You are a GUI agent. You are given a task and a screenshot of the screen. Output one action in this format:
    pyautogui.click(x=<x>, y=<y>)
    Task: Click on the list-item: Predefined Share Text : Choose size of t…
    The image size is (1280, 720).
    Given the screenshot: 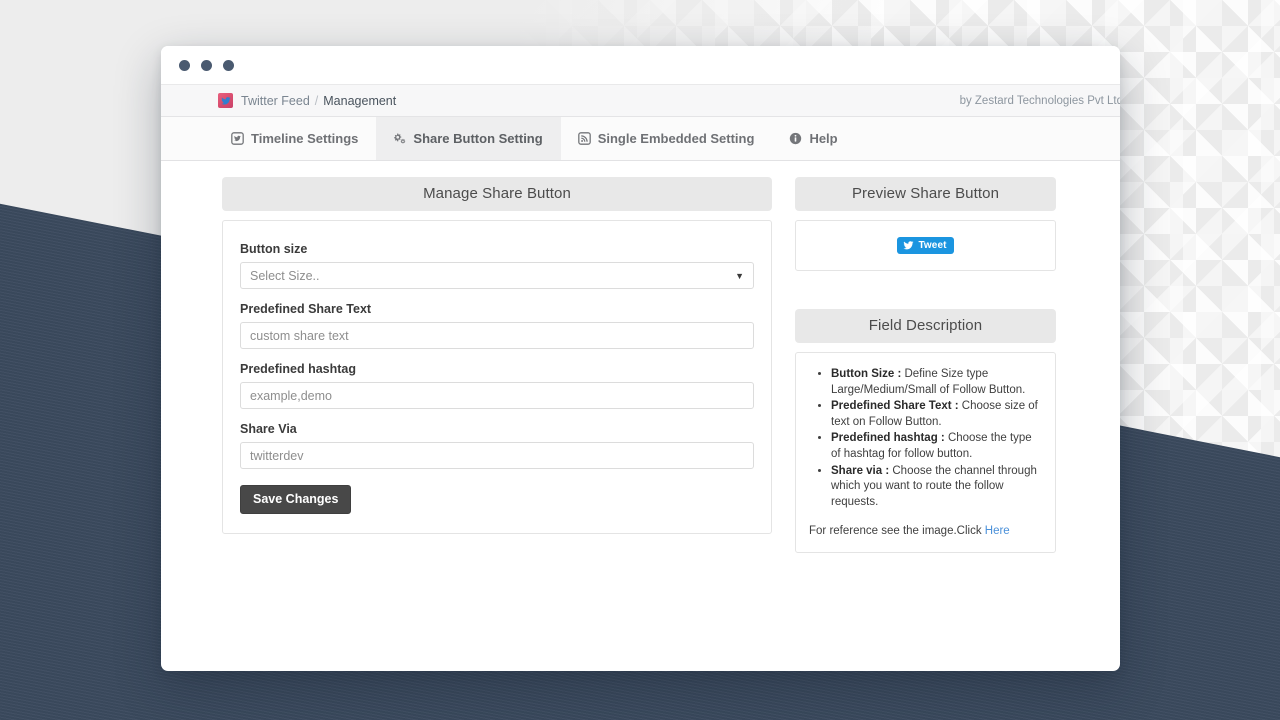 What is the action you would take?
    pyautogui.click(x=936, y=414)
    